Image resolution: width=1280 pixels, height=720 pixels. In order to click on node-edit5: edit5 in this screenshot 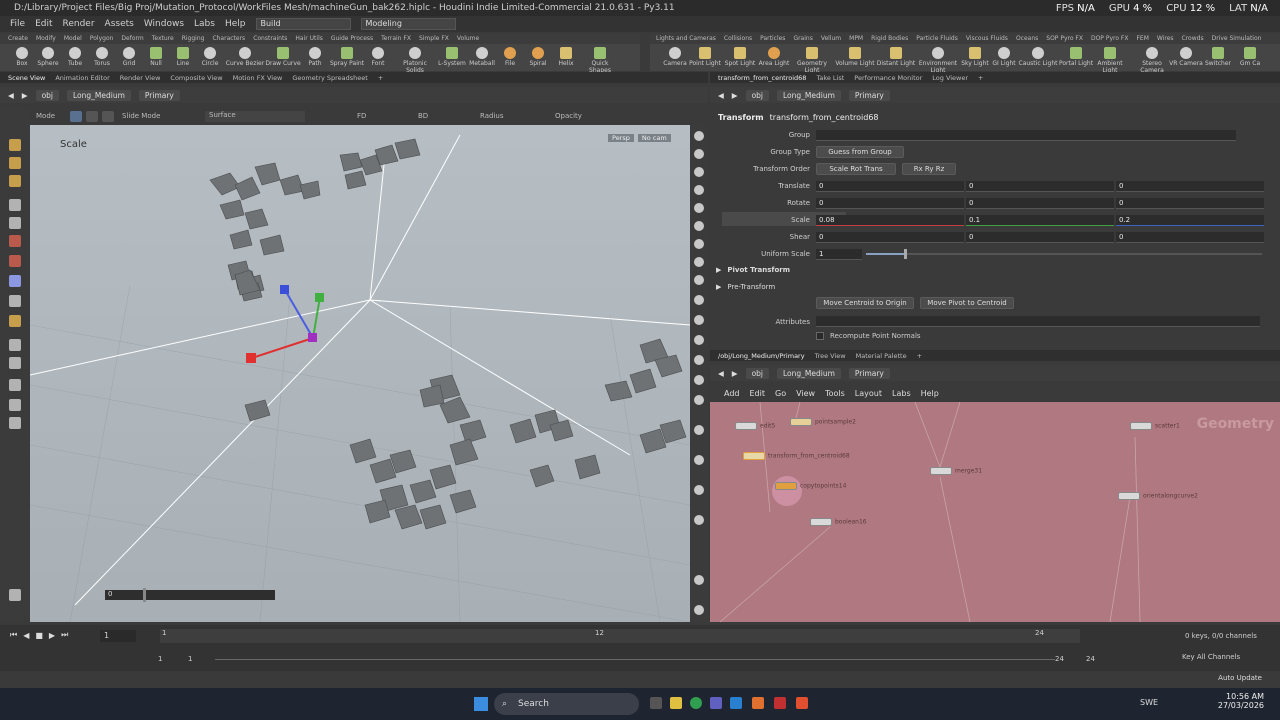, I will do `click(755, 426)`.